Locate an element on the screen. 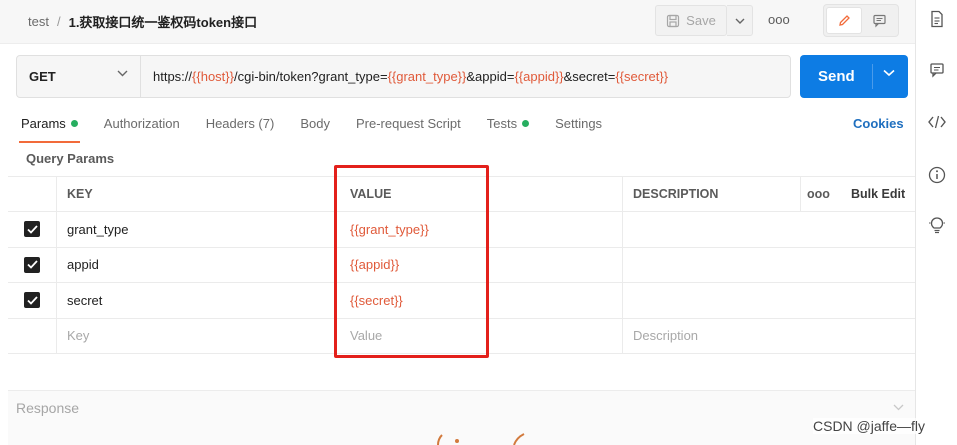 This screenshot has width=957, height=445. send-button: Send is located at coordinates (854, 76).